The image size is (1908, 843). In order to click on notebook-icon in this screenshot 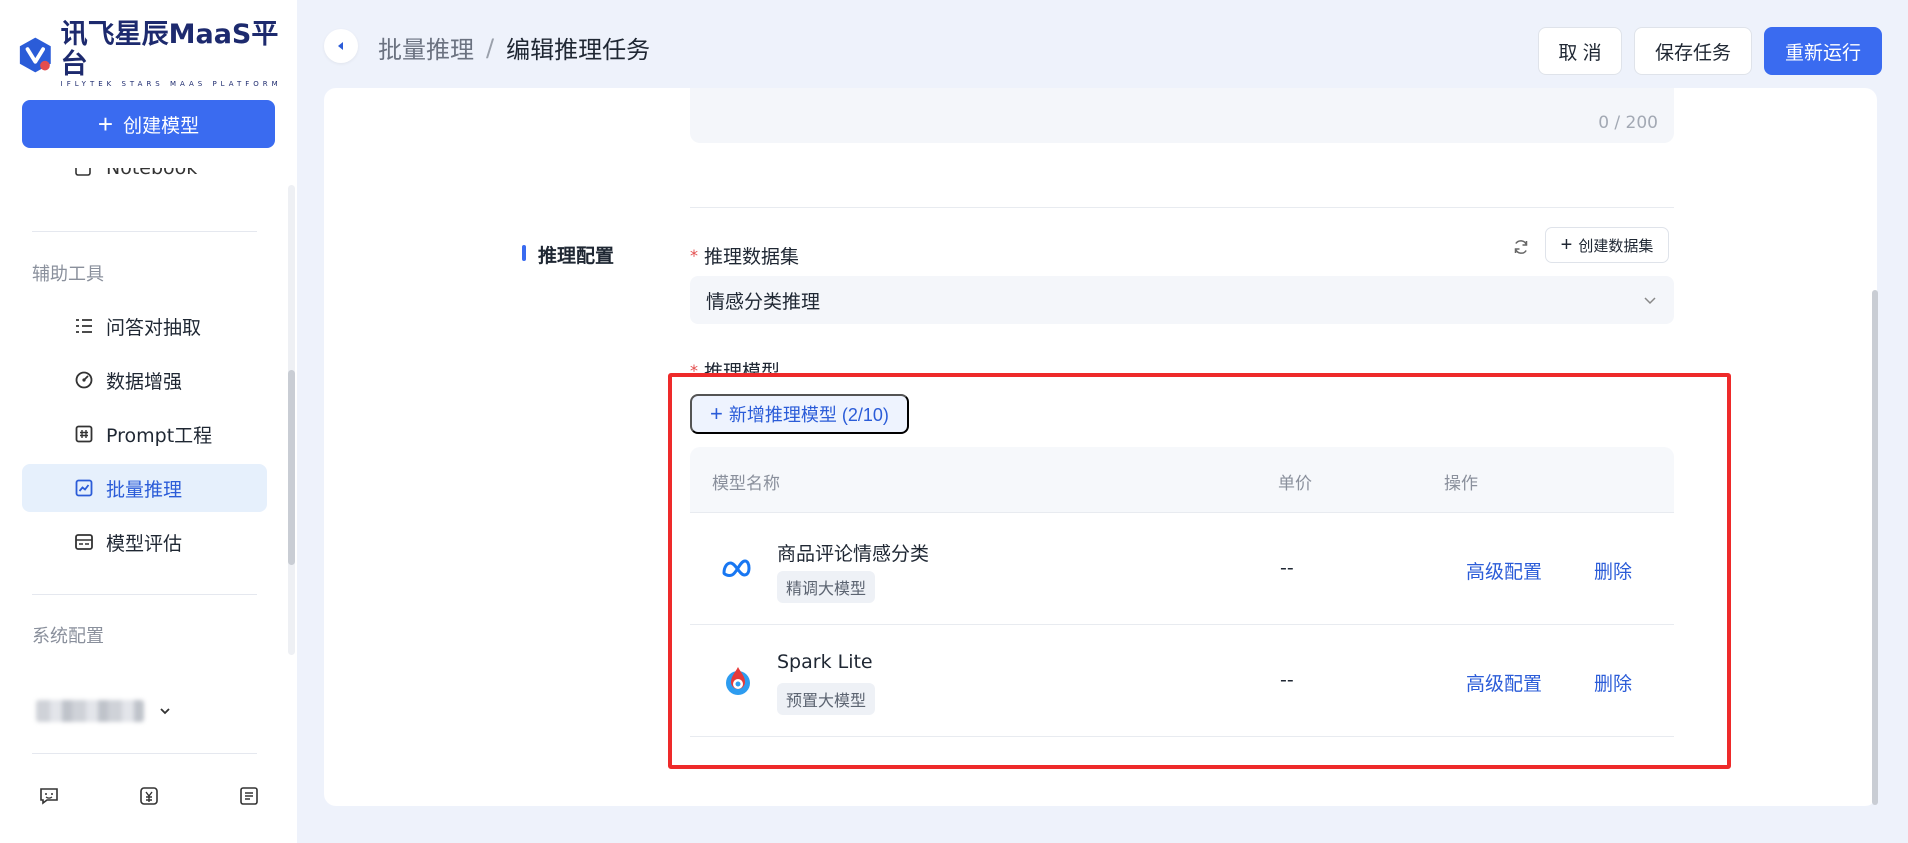, I will do `click(83, 172)`.